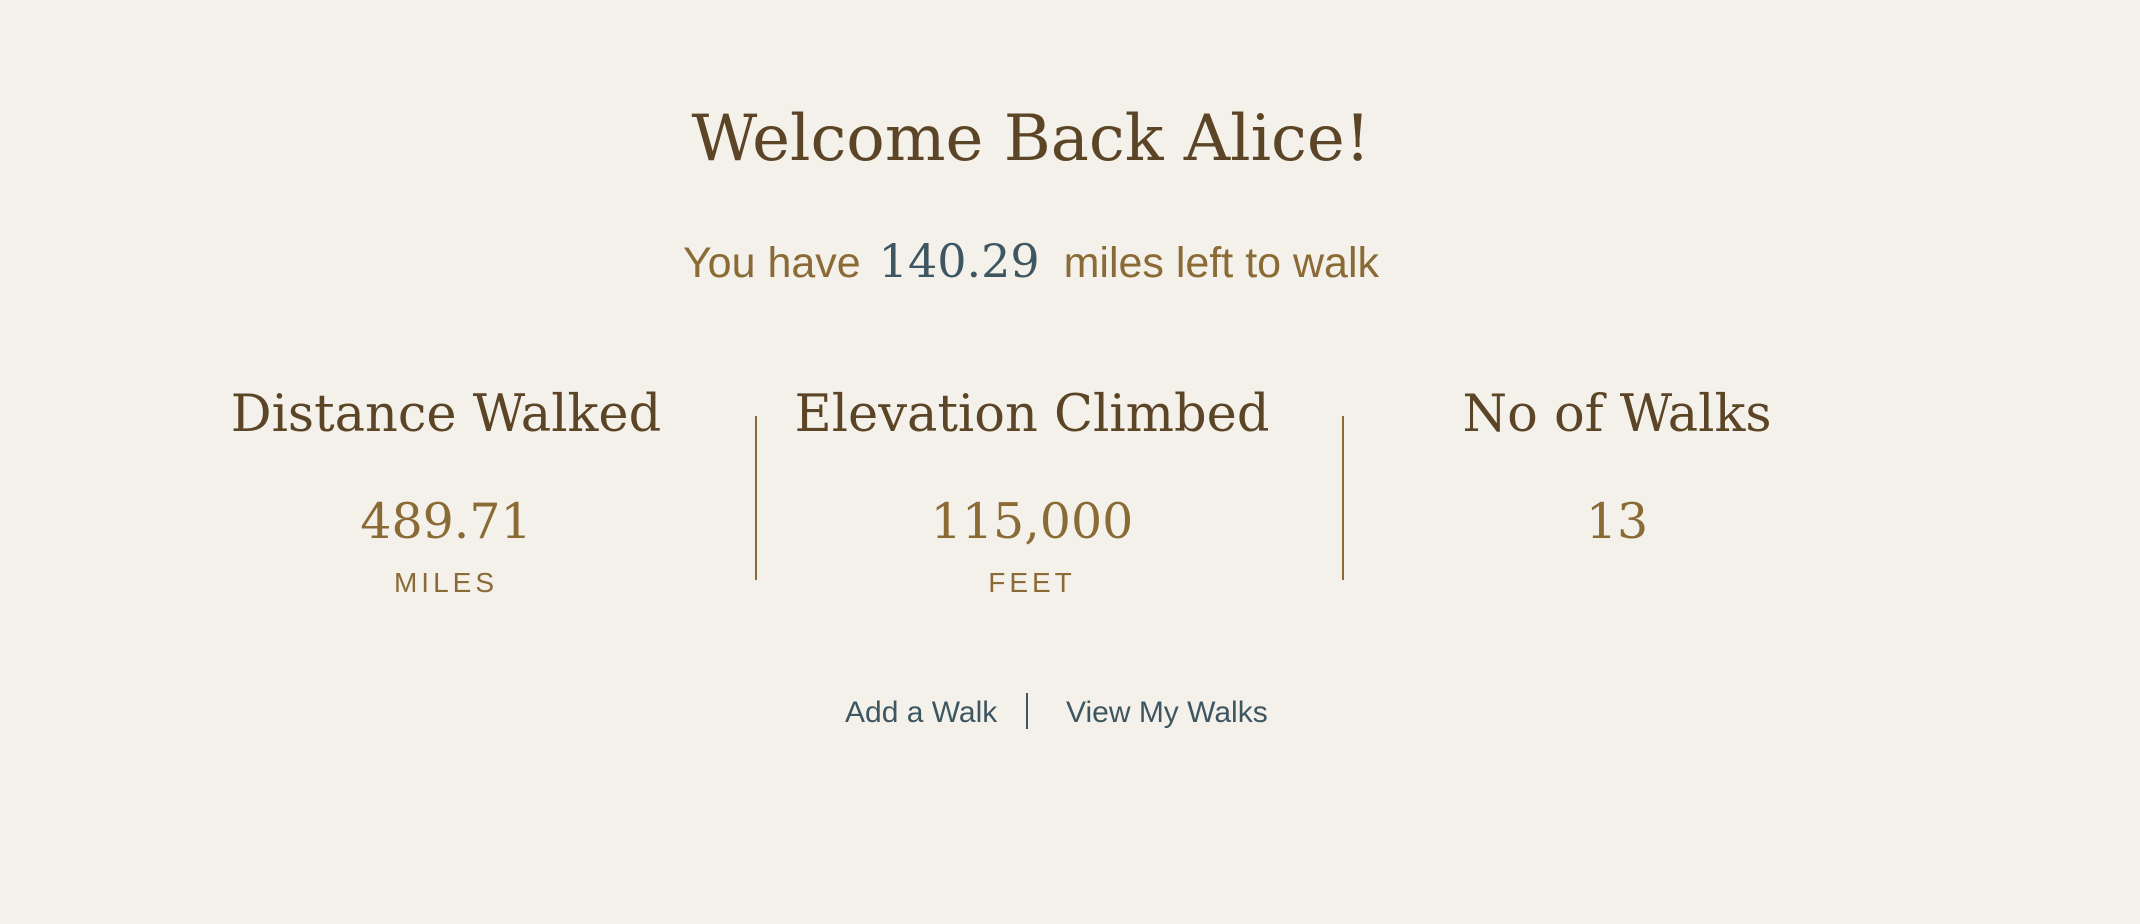  Describe the element at coordinates (771, 263) in the screenshot. I see `miles-remaining-prefix: You have` at that location.